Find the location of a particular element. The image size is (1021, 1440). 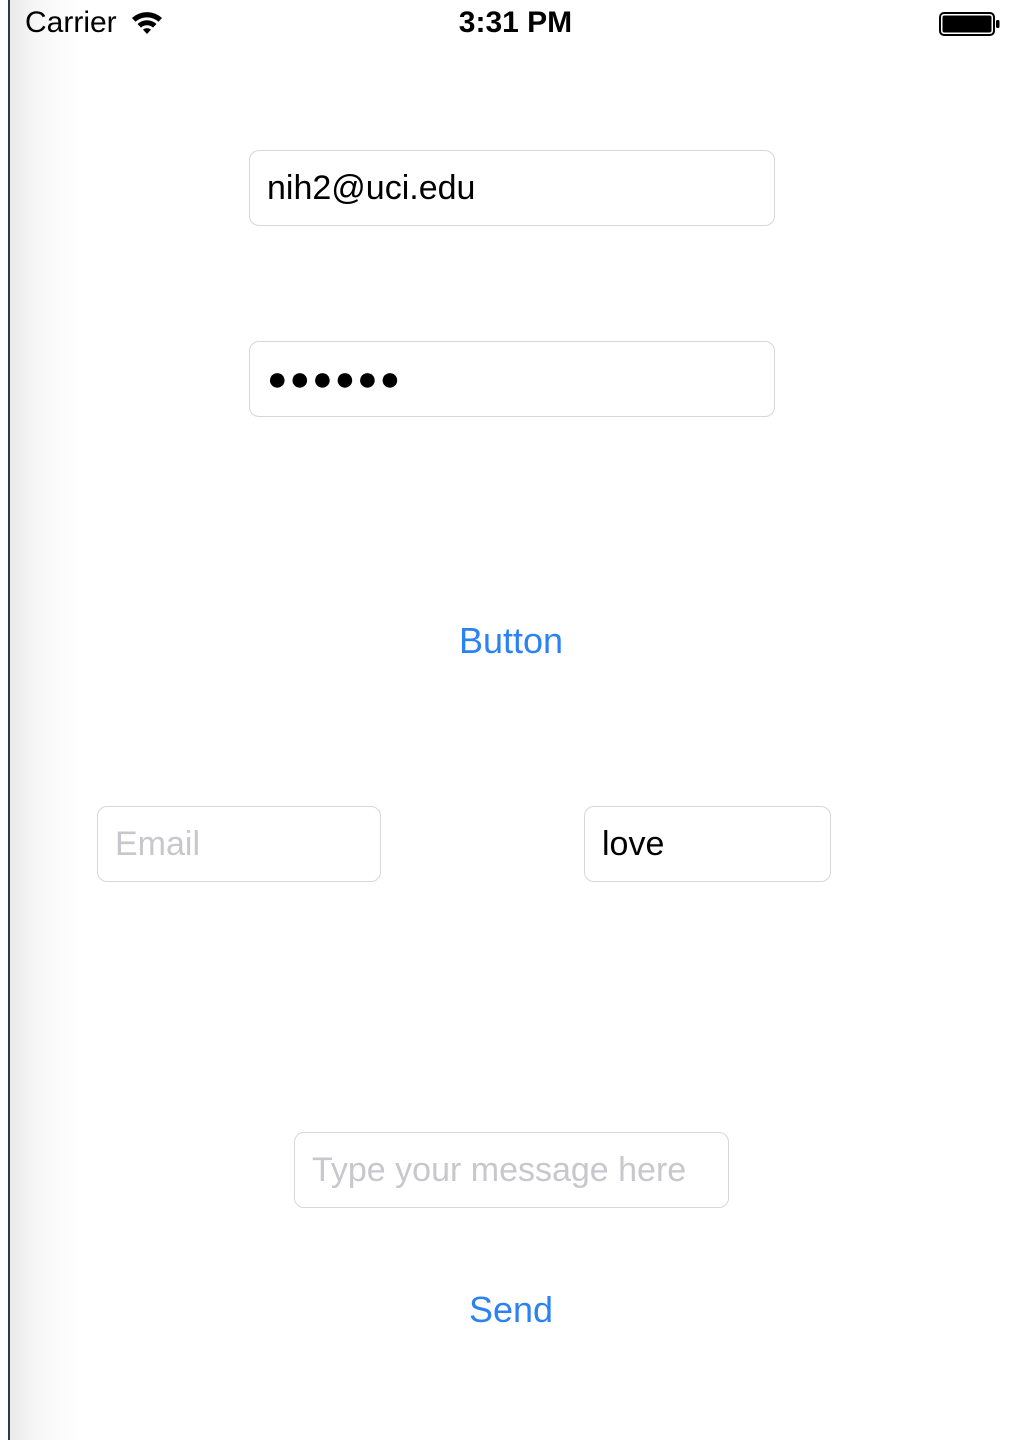

window-shadow is located at coordinates (45, 720).